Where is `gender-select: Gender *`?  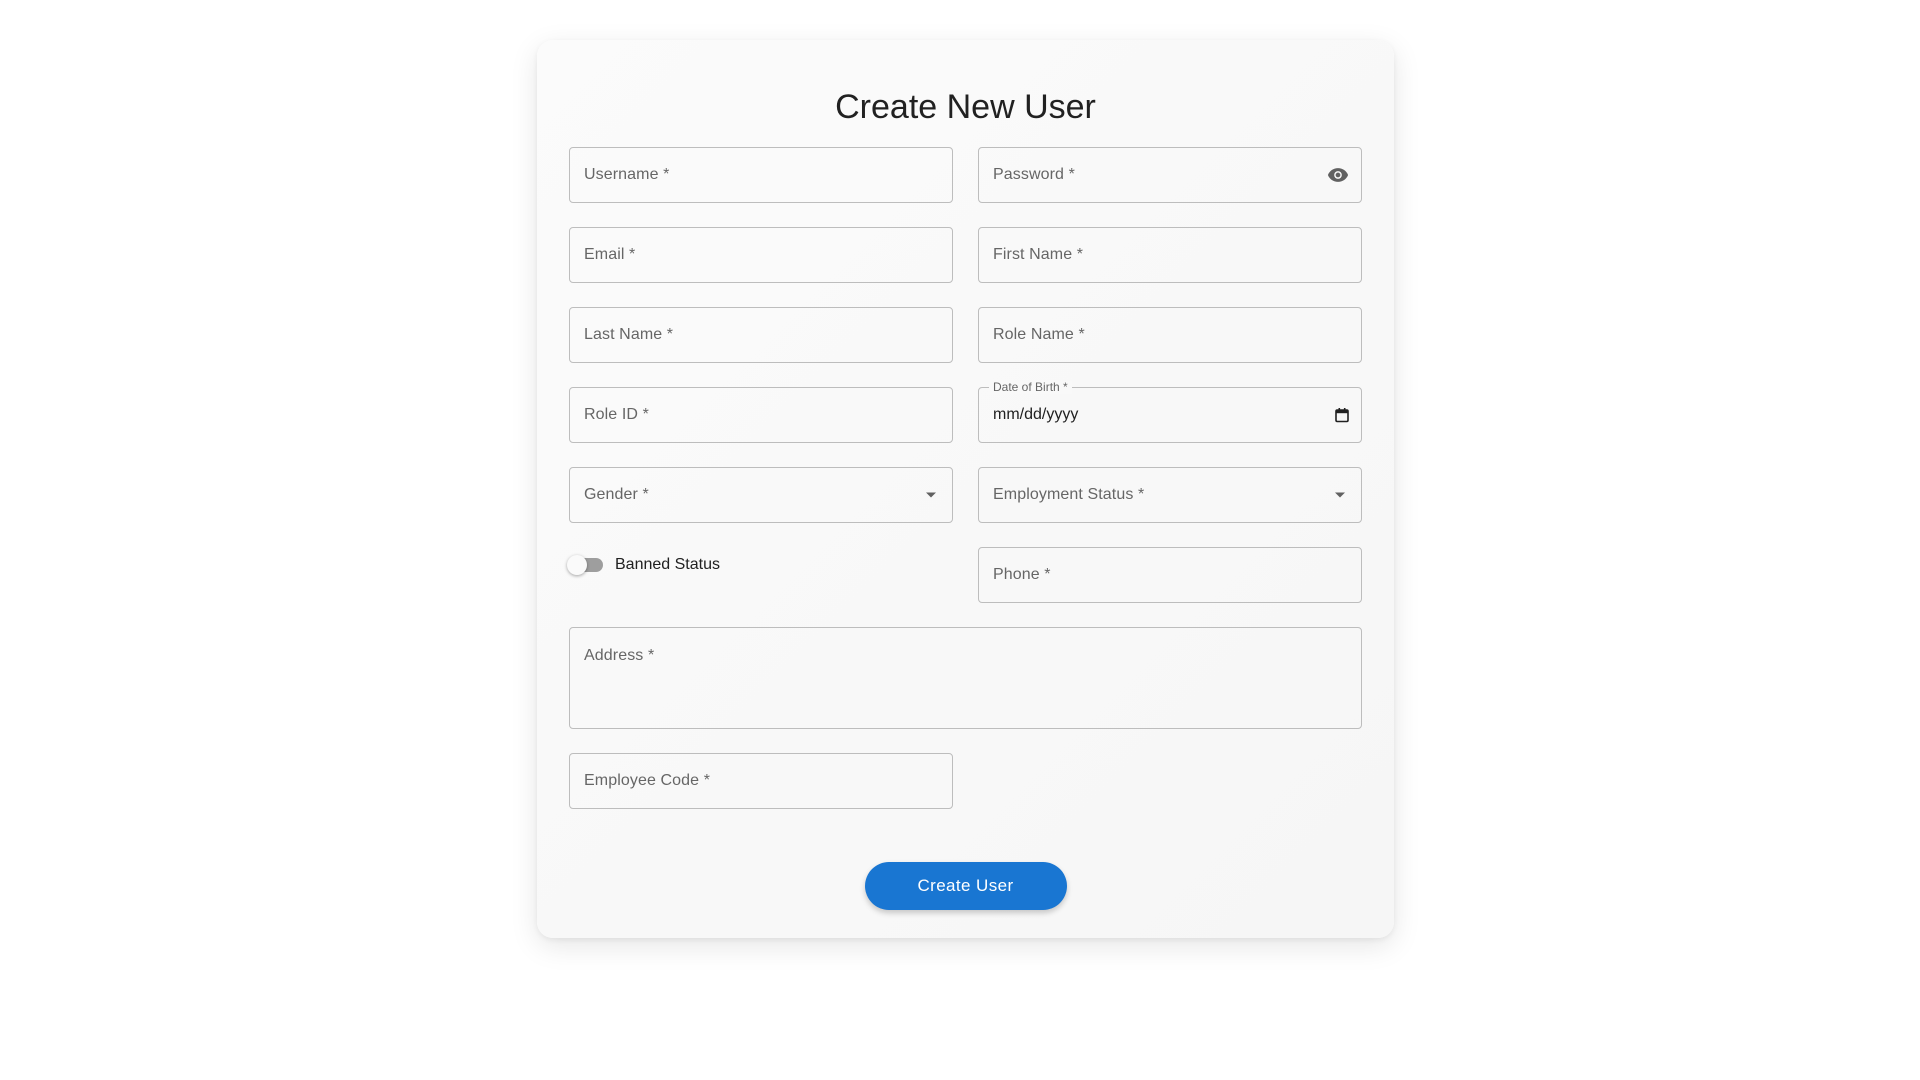 gender-select: Gender * is located at coordinates (761, 495).